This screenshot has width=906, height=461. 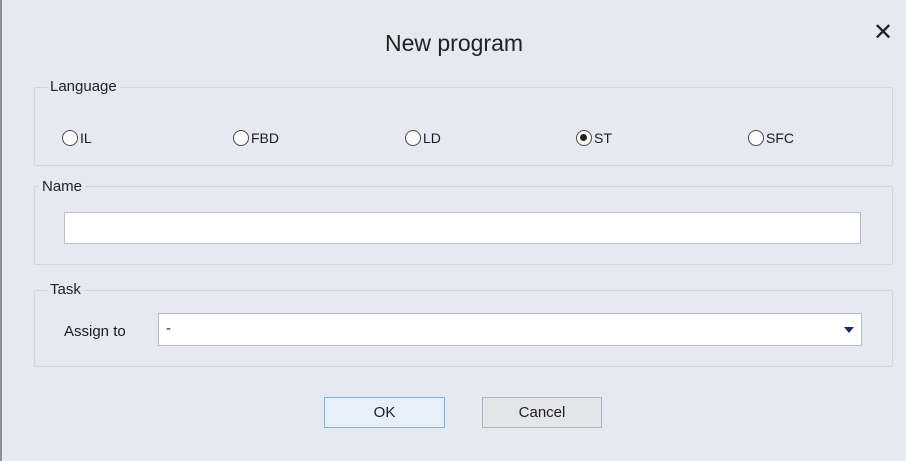 I want to click on radio-il: IL, so click(x=77, y=138).